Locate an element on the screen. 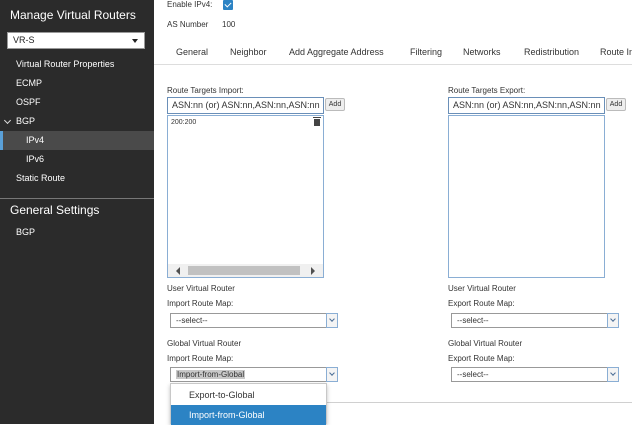  sidebar-item-ecmp: ECMP is located at coordinates (77, 83).